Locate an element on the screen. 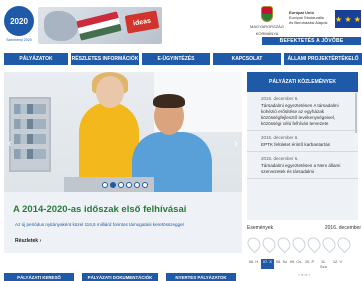  events-month: 2016. december is located at coordinates (343, 228).